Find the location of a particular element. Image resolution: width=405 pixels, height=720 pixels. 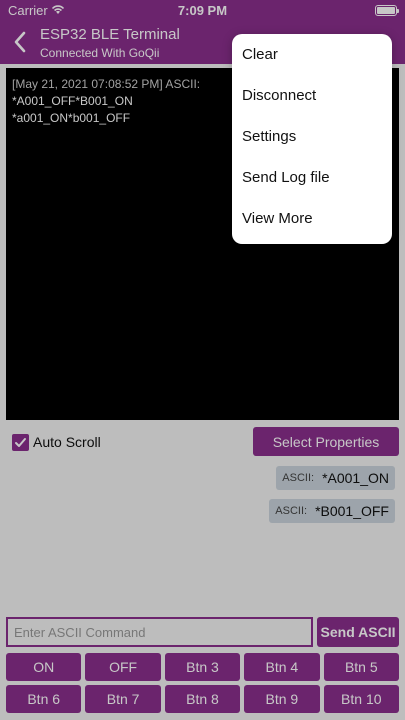

menu-item-view-more: View More is located at coordinates (312, 218).